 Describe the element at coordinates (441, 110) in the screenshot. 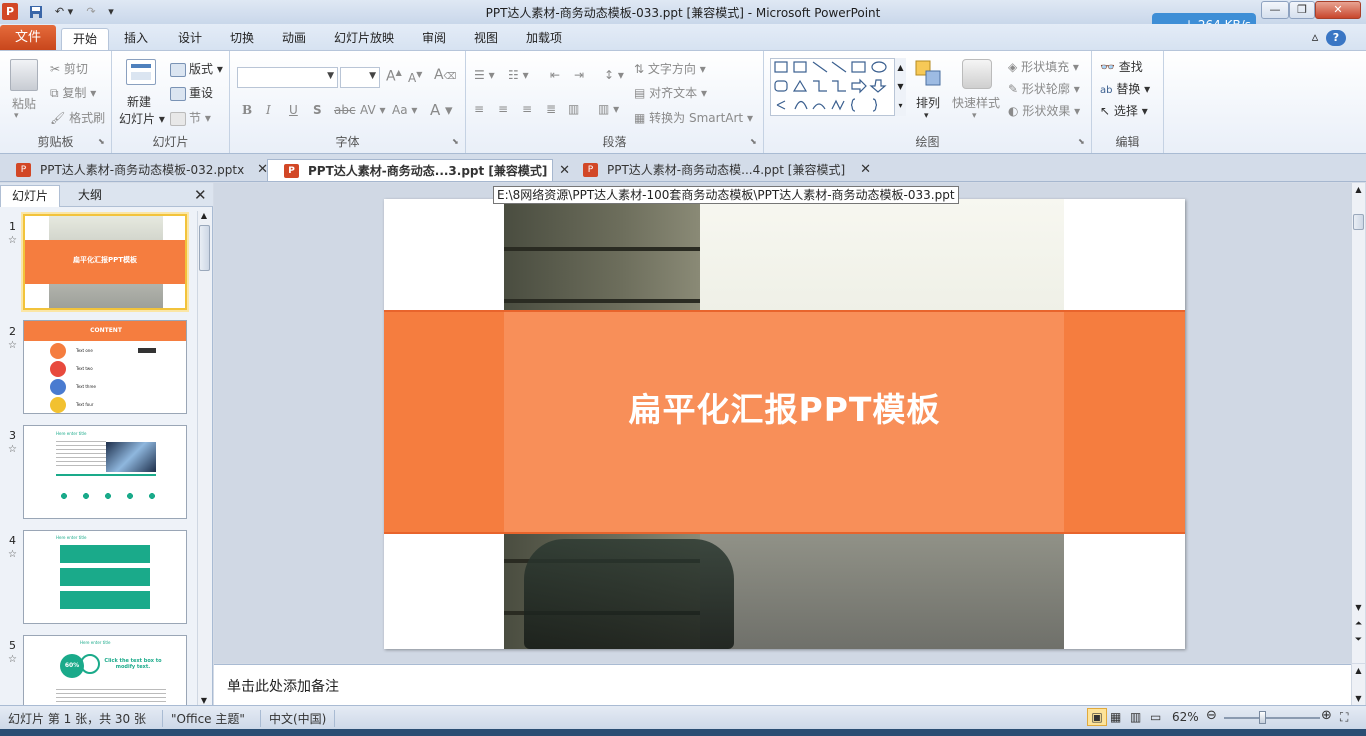

I see `font-color-button: A ▾` at that location.